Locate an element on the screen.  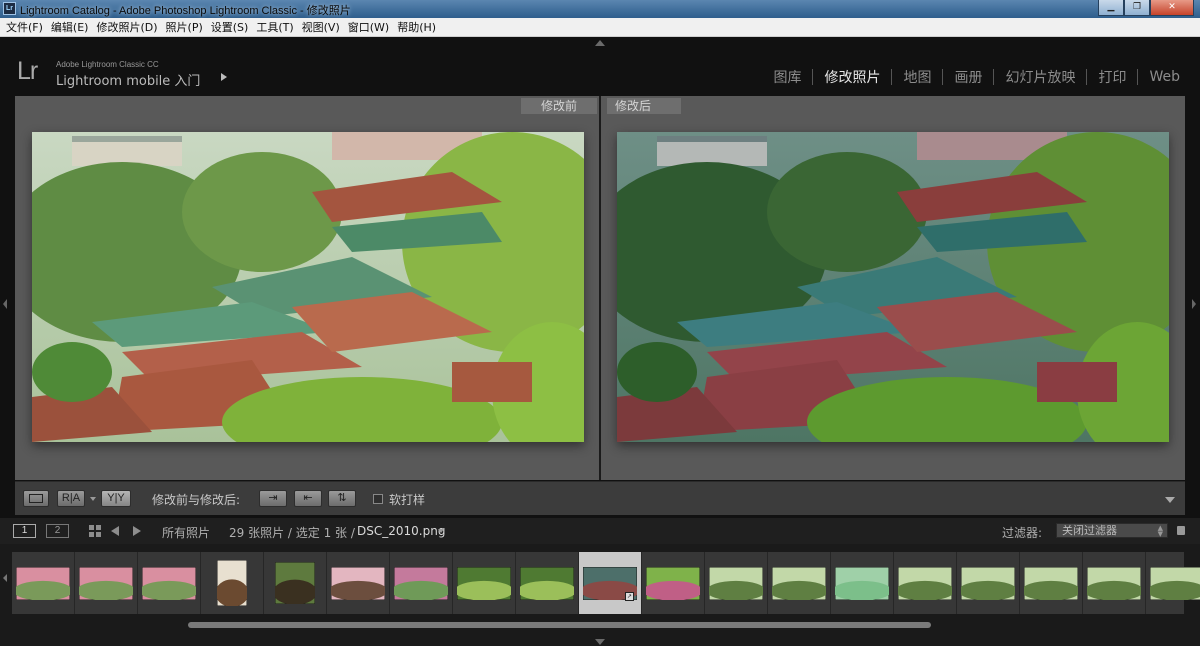
menu-develop: 修改照片(D) is located at coordinates (128, 27).